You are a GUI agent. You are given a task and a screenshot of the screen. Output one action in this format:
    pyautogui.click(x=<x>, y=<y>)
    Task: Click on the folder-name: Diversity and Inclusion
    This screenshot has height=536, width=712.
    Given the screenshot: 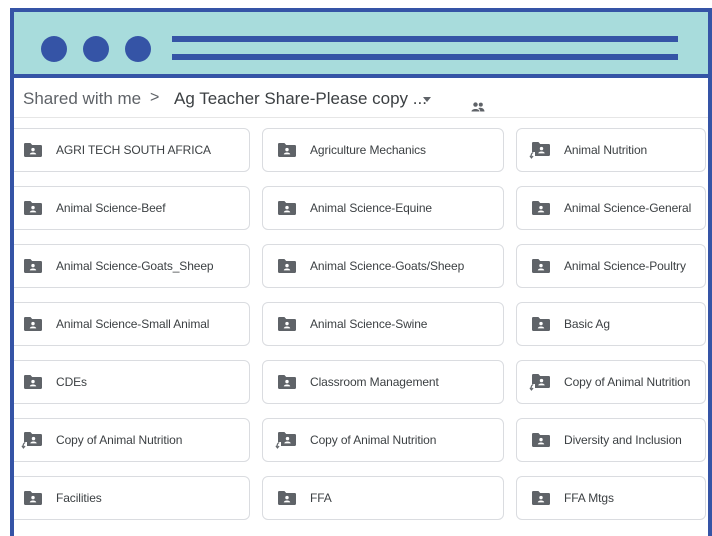 What is the action you would take?
    pyautogui.click(x=623, y=440)
    